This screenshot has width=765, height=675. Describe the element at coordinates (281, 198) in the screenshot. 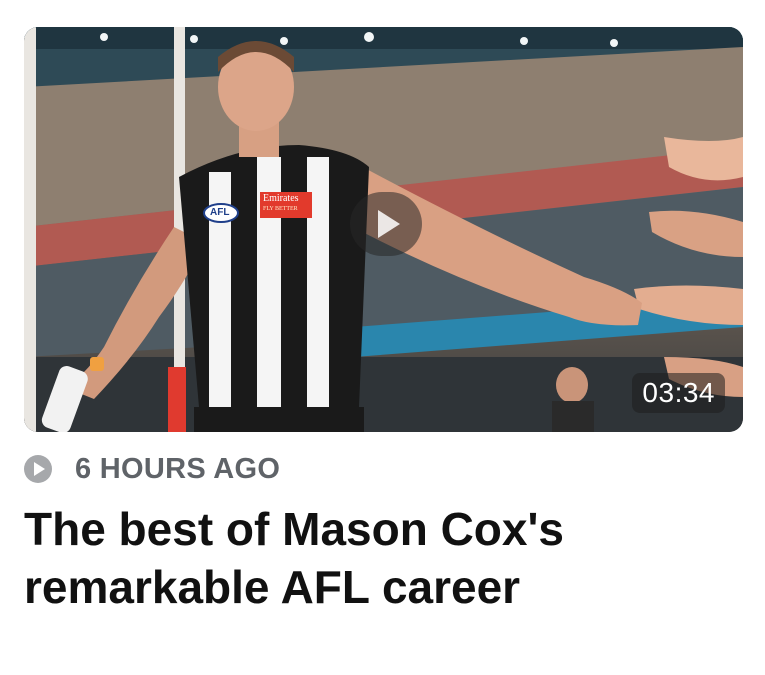

I see `sponsor-label: Emirates` at that location.